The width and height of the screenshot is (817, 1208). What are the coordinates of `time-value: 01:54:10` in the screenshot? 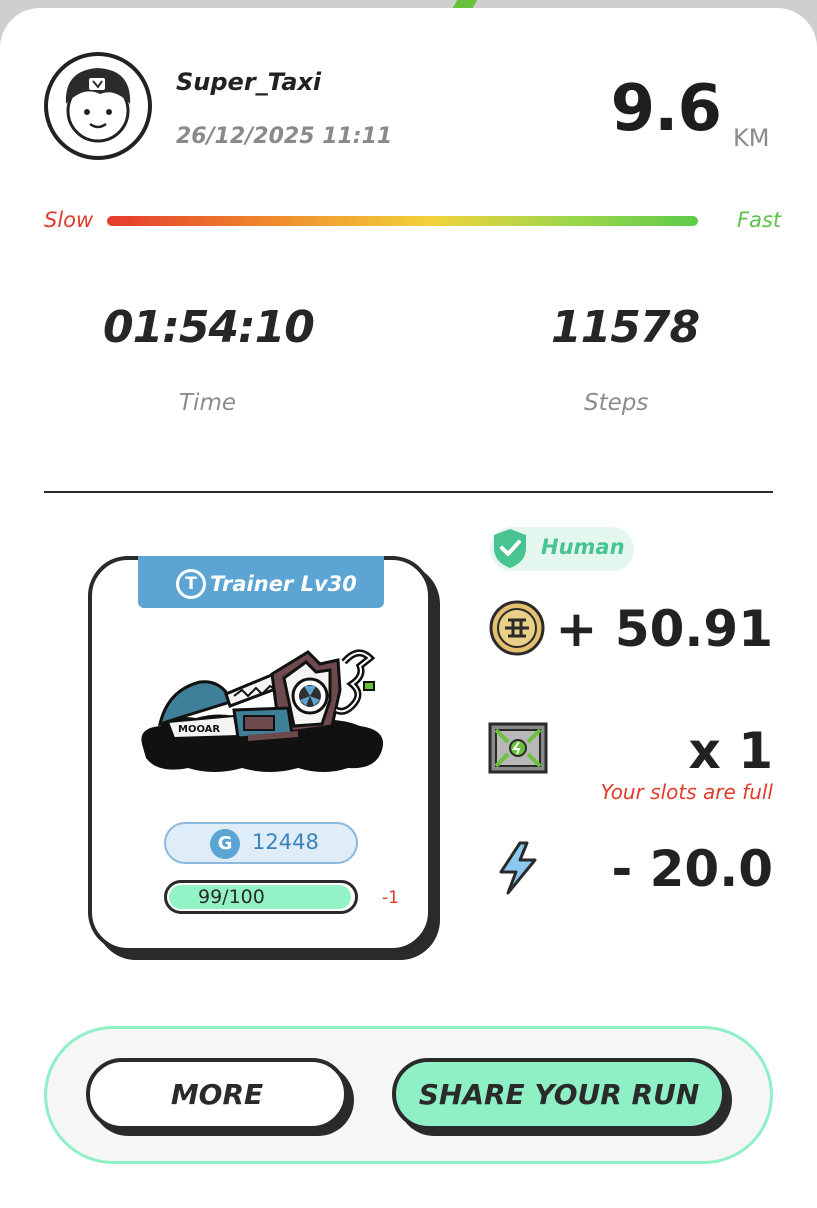 It's located at (209, 327).